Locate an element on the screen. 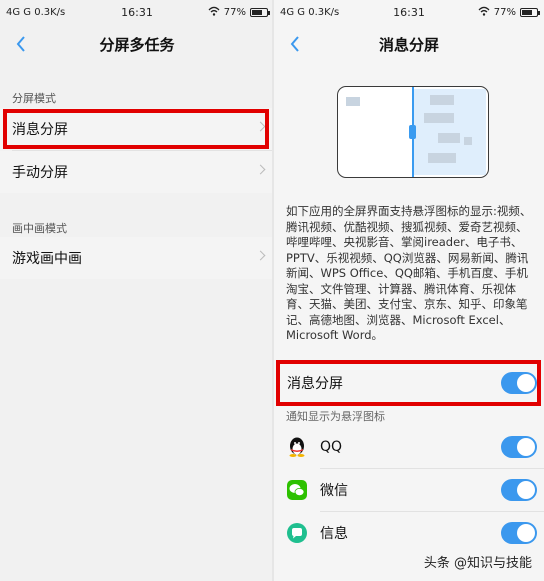 This screenshot has height=581, width=544. section-label-notify: 通知显示为悬浮图标 is located at coordinates (335, 416).